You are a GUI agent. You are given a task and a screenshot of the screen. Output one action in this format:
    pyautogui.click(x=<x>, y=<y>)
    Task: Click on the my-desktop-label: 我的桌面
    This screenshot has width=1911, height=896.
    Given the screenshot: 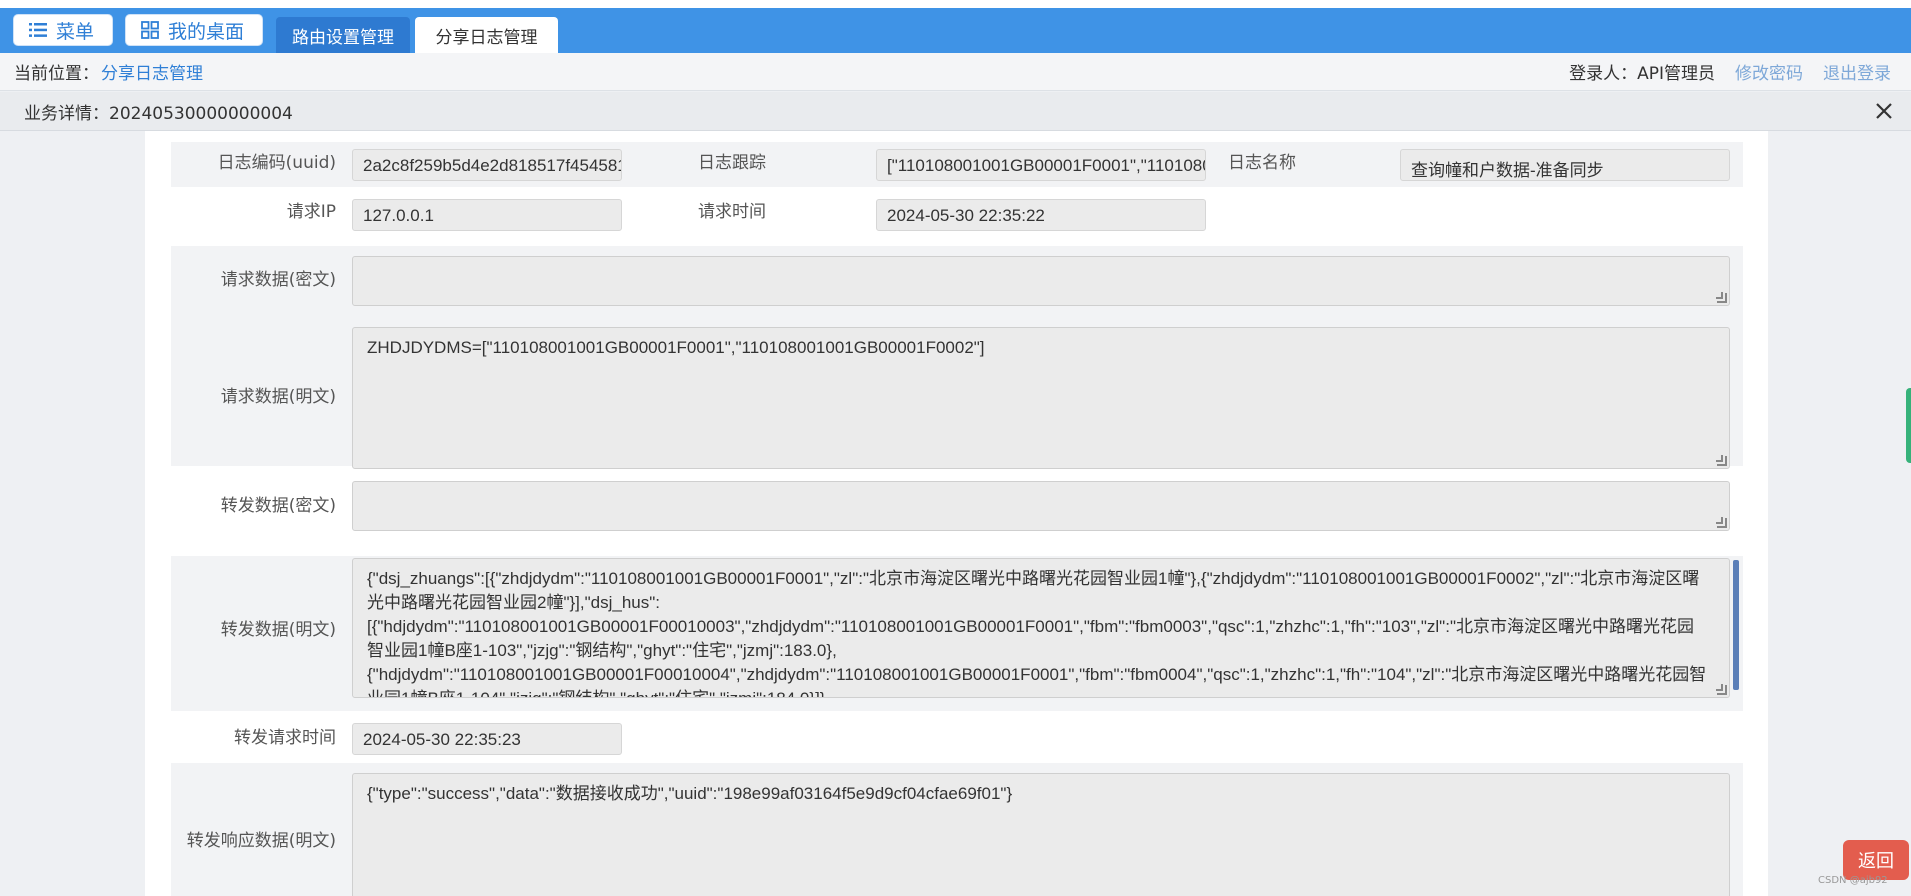 What is the action you would take?
    pyautogui.click(x=206, y=31)
    